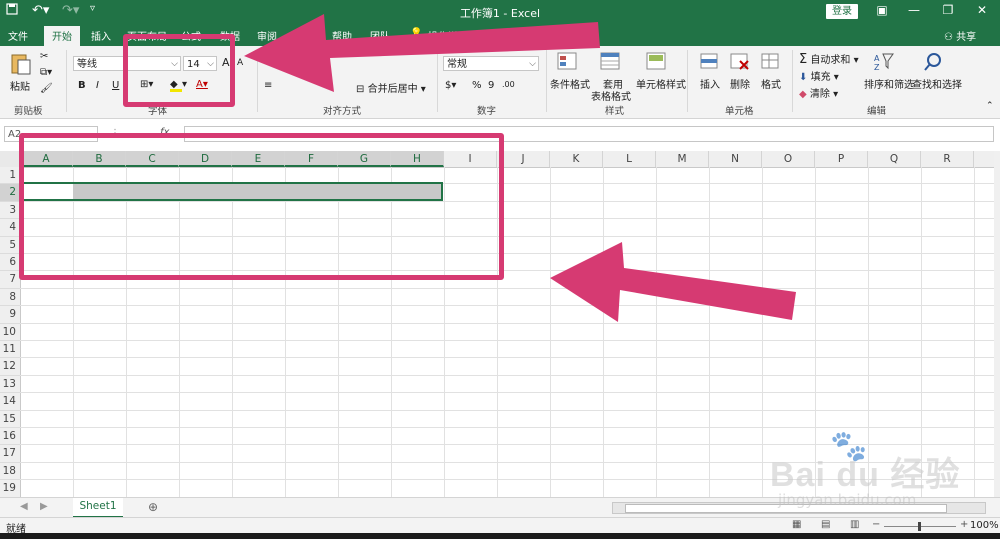  Describe the element at coordinates (97, 85) in the screenshot. I see `italic-button: I` at that location.